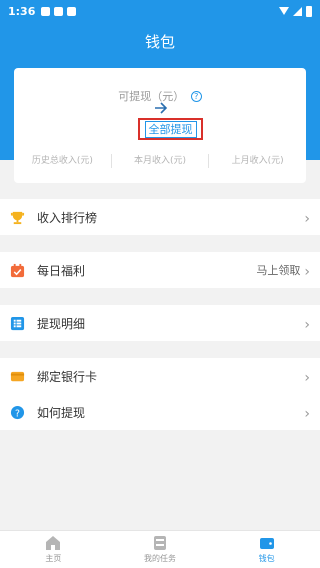 The height and width of the screenshot is (568, 320). Describe the element at coordinates (151, 96) in the screenshot. I see `withdrawable-label-text: 可提现（元）` at that location.